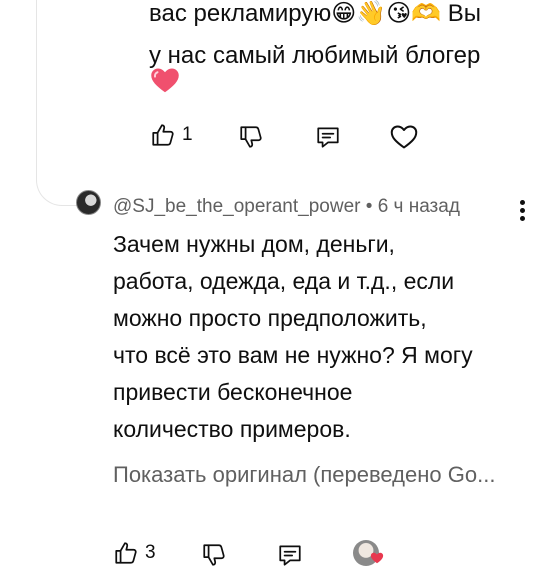  What do you see at coordinates (88, 202) in the screenshot?
I see `avatar` at bounding box center [88, 202].